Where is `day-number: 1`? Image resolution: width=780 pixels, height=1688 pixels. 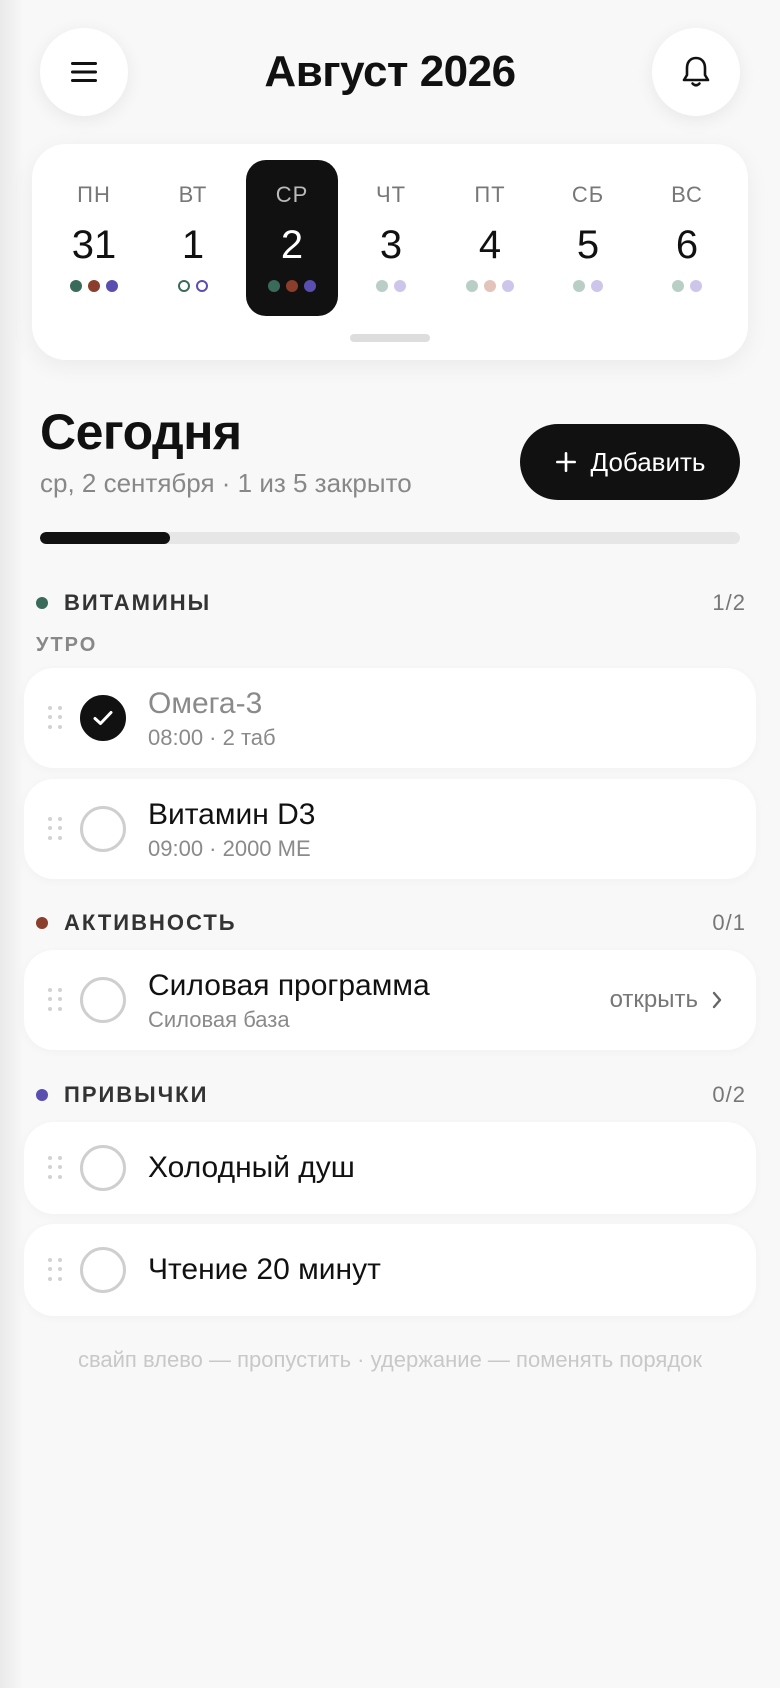 day-number: 1 is located at coordinates (193, 245).